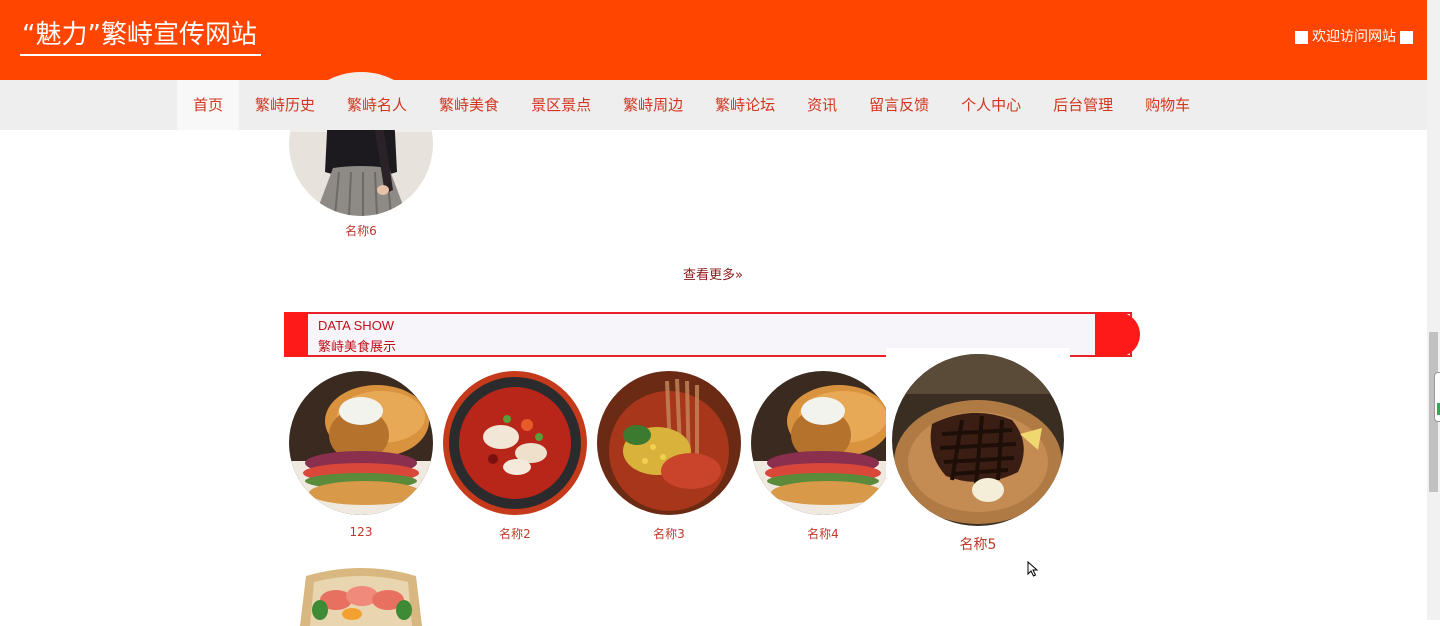  Describe the element at coordinates (713, 40) in the screenshot. I see `top-header: “魅力”繁峙宣传网站 欢迎访问网站` at that location.